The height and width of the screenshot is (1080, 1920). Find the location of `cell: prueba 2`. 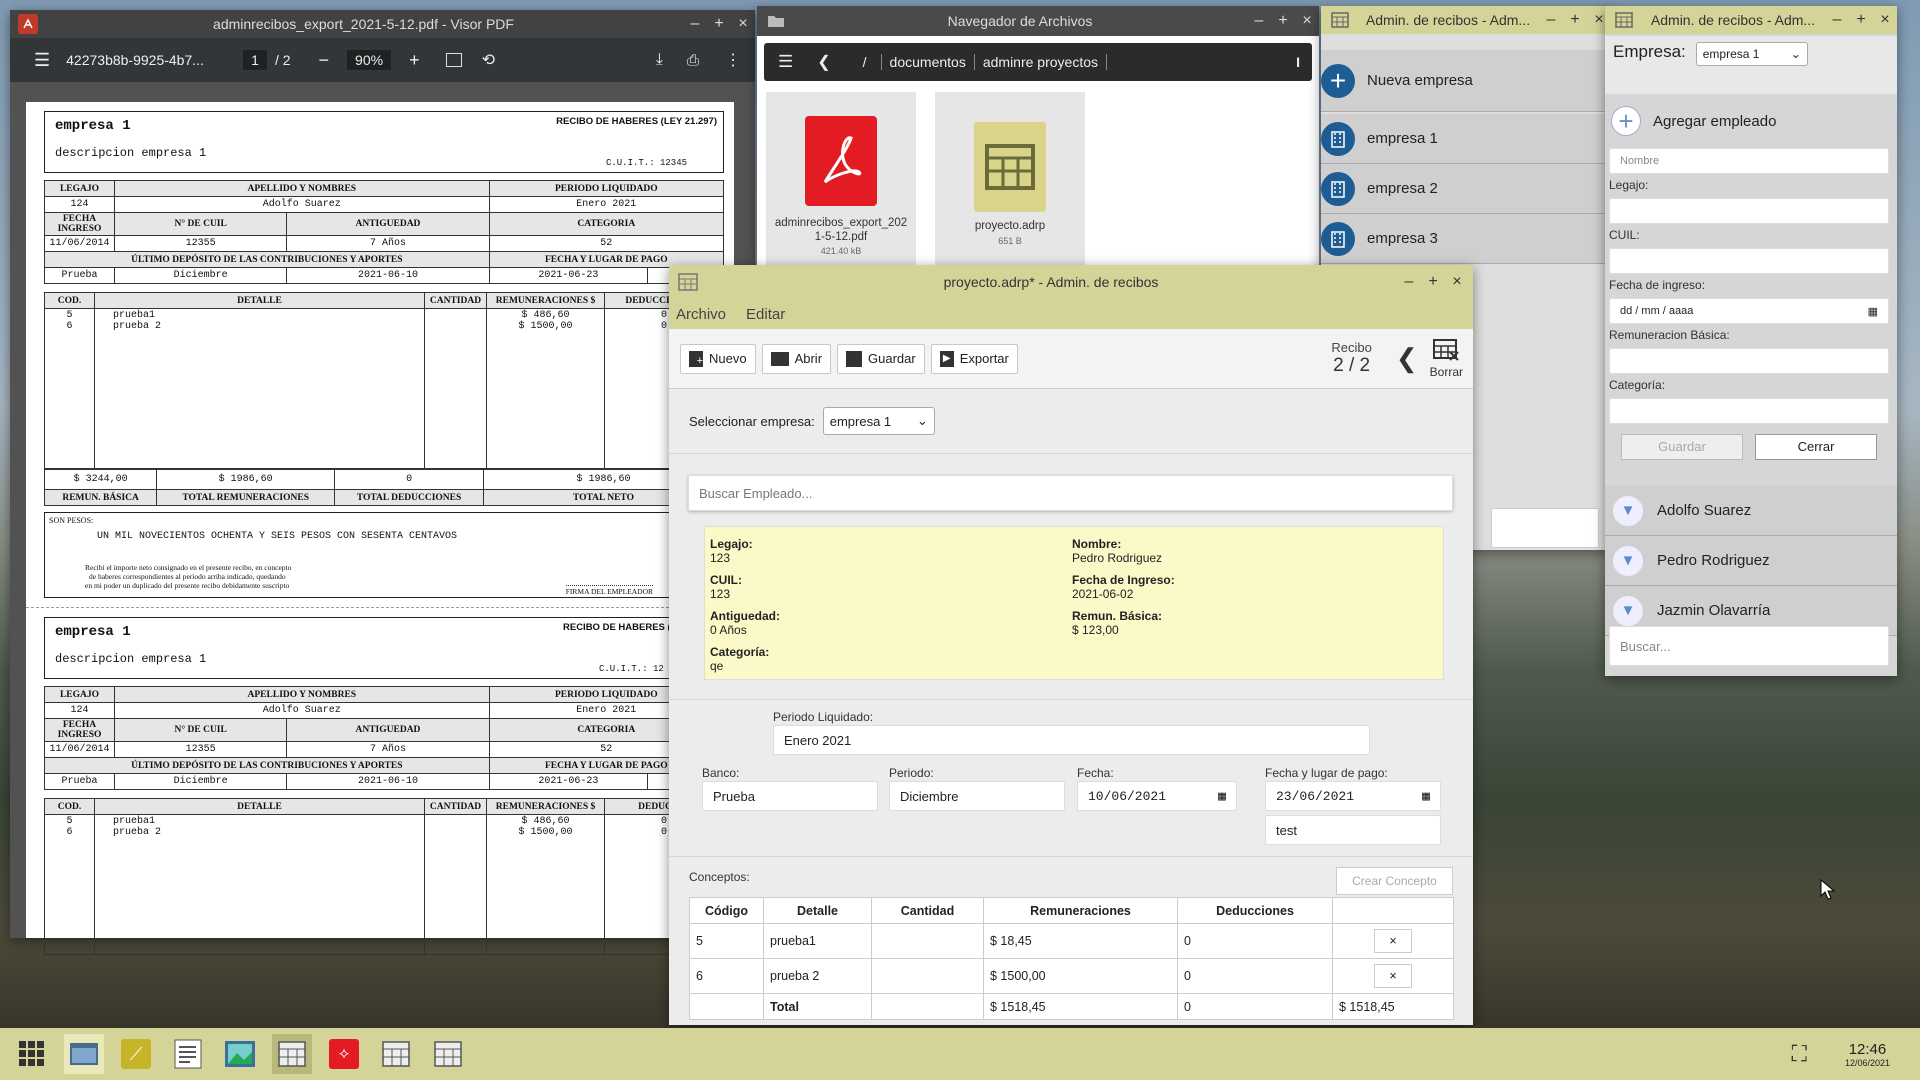

cell: prueba 2 is located at coordinates (817, 976).